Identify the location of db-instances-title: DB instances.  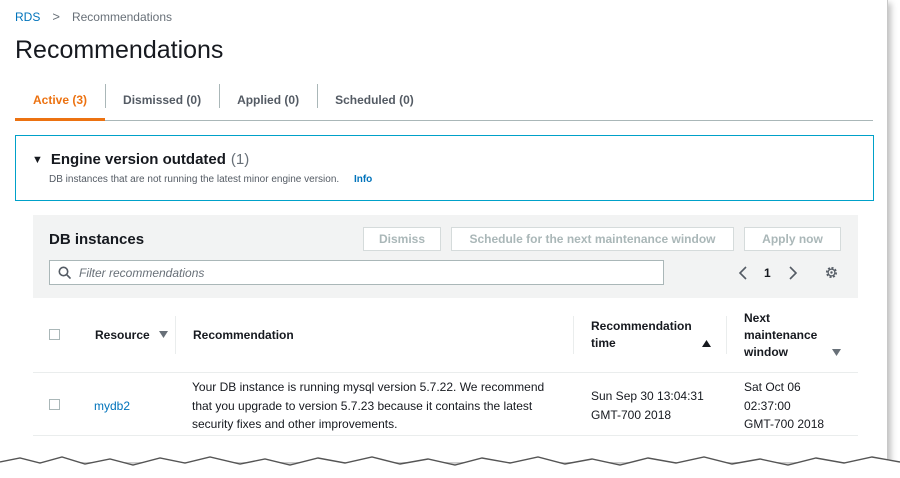
(97, 239).